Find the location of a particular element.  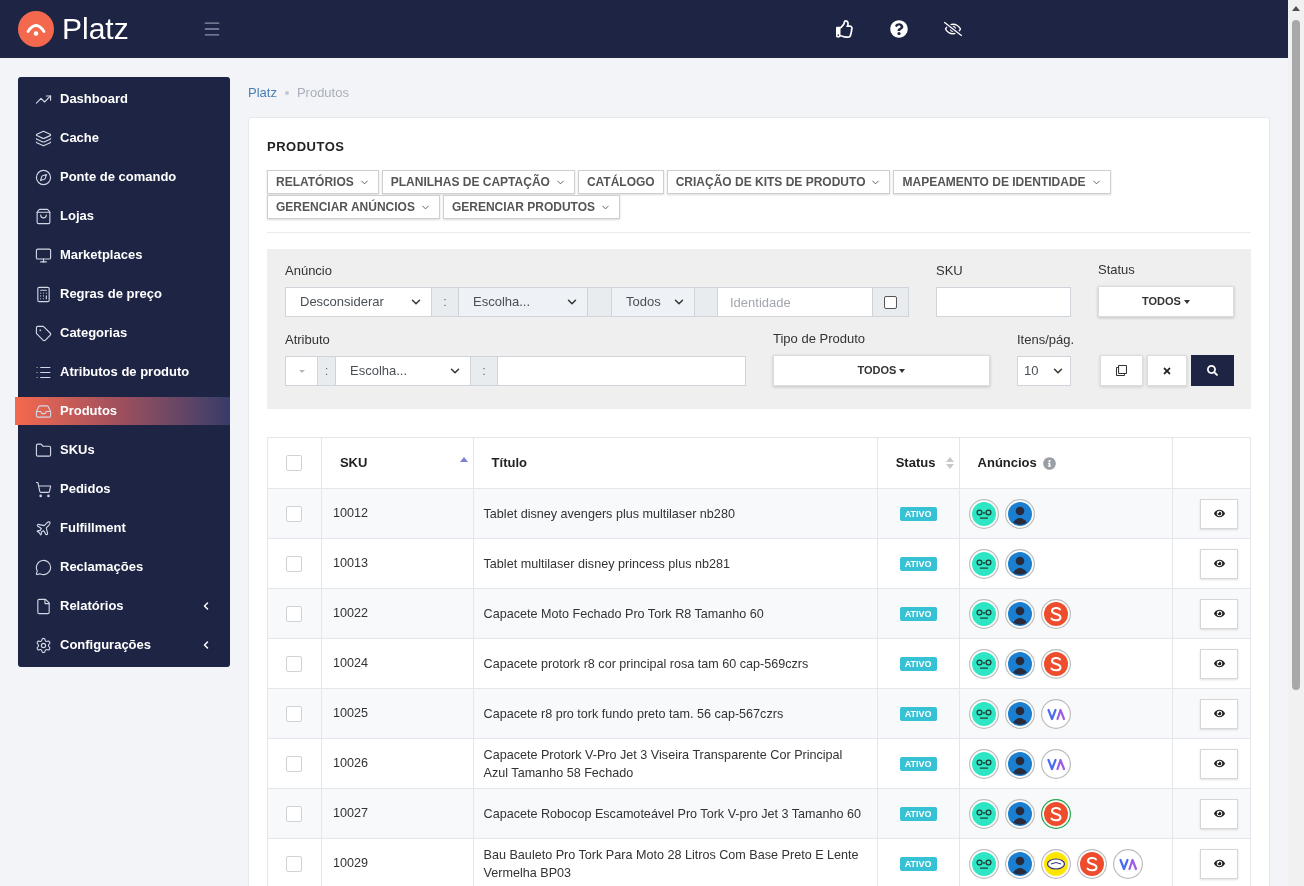

table-row: 10022 Capacete Moto Fechado Pro Tork R8 Tamanho 60 ATIVO is located at coordinates (759, 613).